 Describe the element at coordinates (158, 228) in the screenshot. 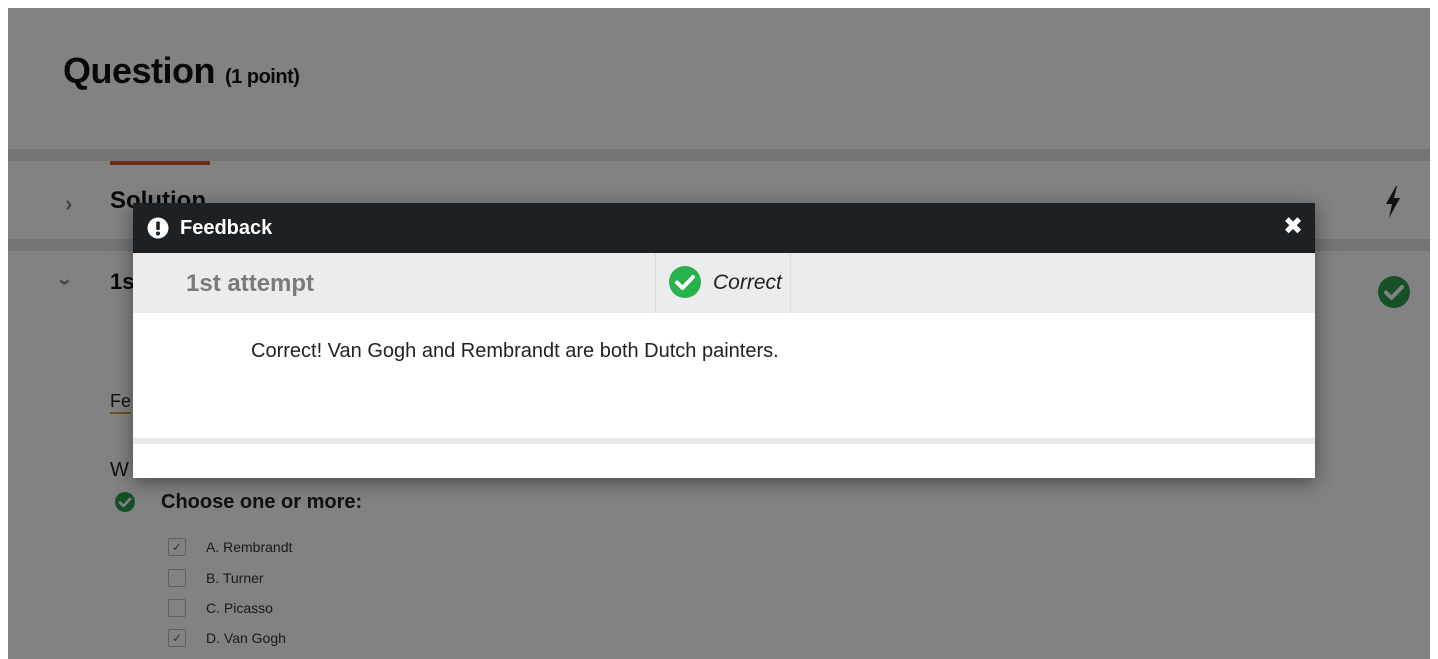

I see `exclamation-circle-icon` at that location.